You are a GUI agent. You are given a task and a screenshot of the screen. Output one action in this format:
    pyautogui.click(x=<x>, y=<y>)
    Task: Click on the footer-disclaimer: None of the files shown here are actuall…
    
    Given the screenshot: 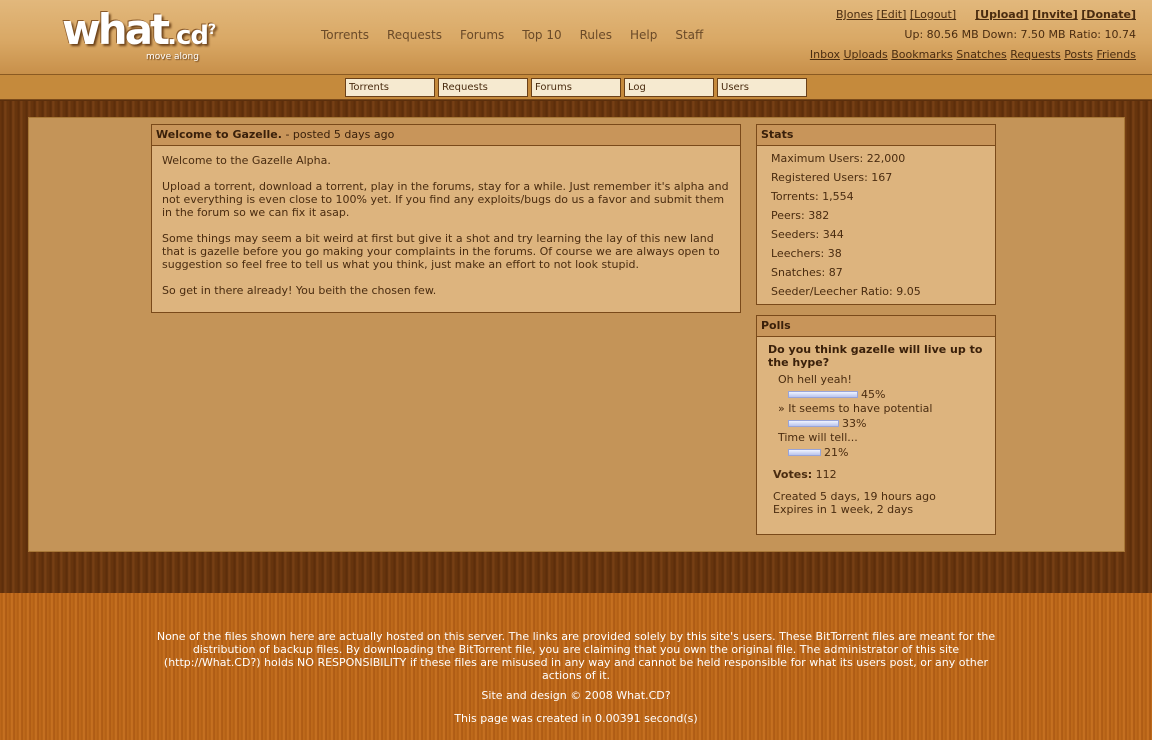 What is the action you would take?
    pyautogui.click(x=576, y=656)
    